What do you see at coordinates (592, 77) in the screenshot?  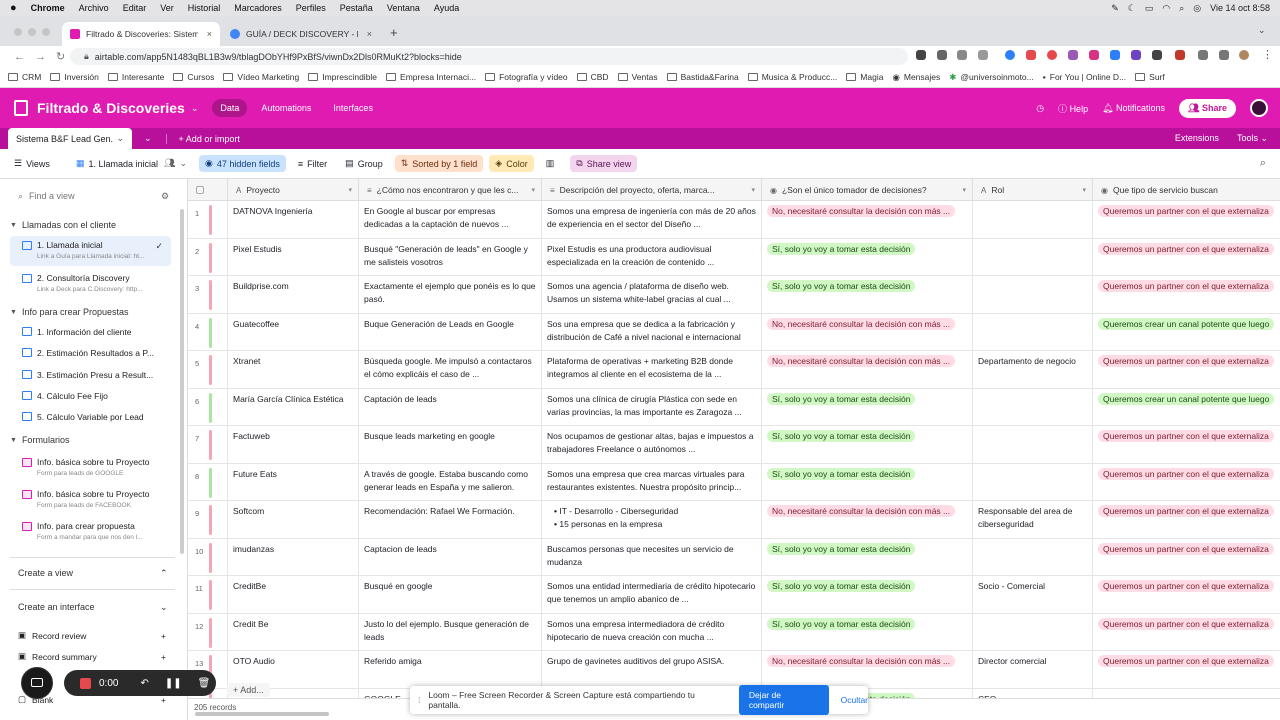 I see `bookmark-cbd: CBD` at bounding box center [592, 77].